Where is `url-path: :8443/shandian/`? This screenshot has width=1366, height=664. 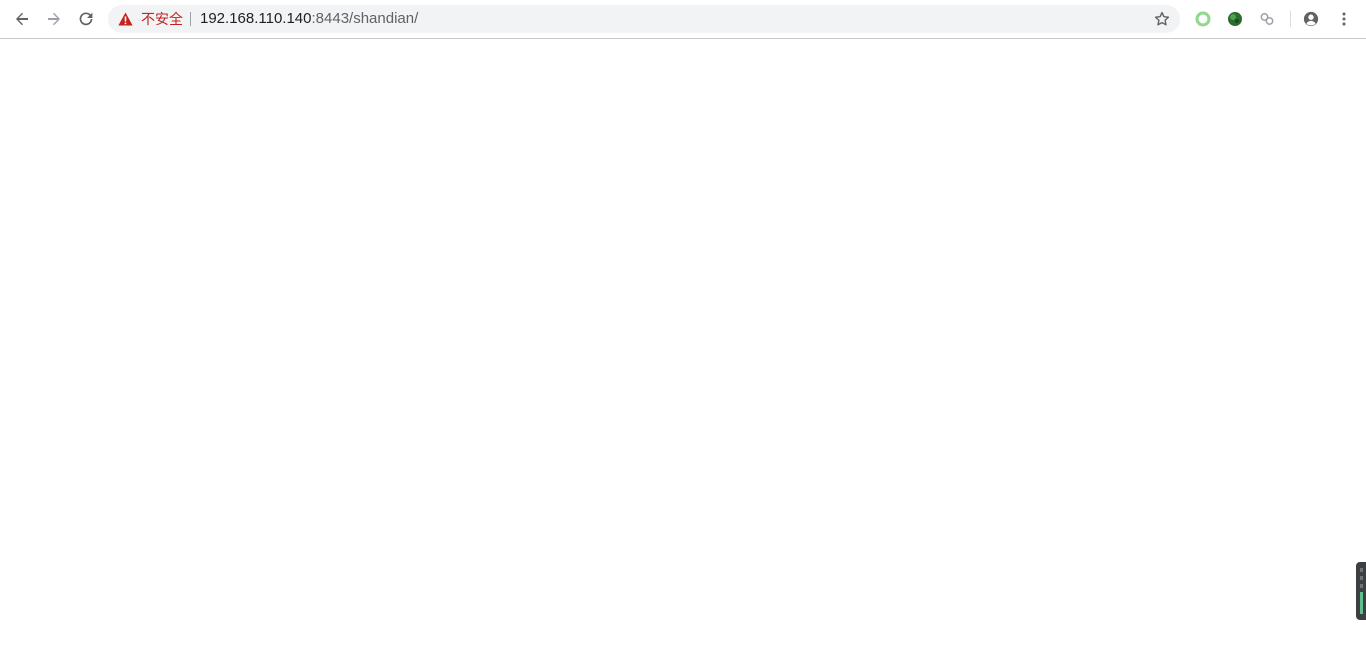
url-path: :8443/shandian/ is located at coordinates (365, 18).